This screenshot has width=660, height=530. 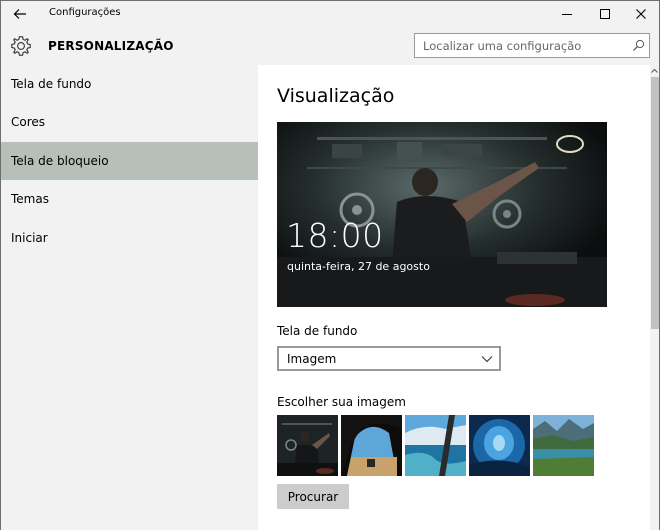 What do you see at coordinates (655, 203) in the screenshot?
I see `scrollbar-thumb` at bounding box center [655, 203].